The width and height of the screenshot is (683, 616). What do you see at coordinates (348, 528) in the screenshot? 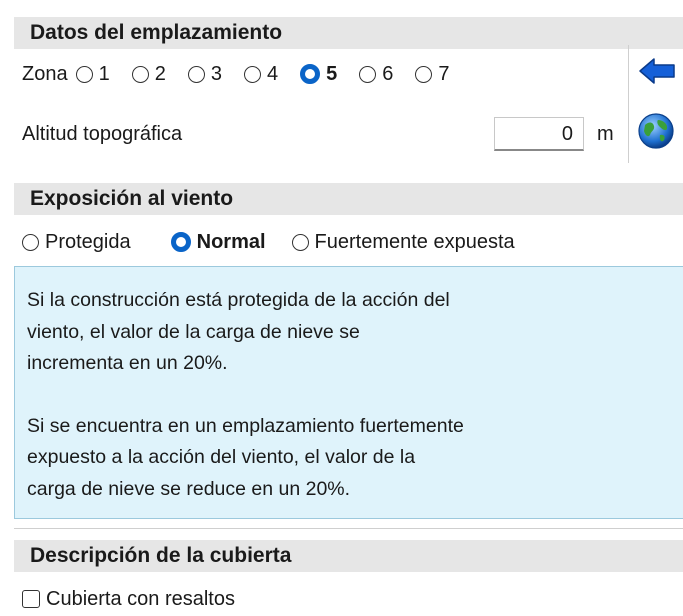
I see `section-divider` at bounding box center [348, 528].